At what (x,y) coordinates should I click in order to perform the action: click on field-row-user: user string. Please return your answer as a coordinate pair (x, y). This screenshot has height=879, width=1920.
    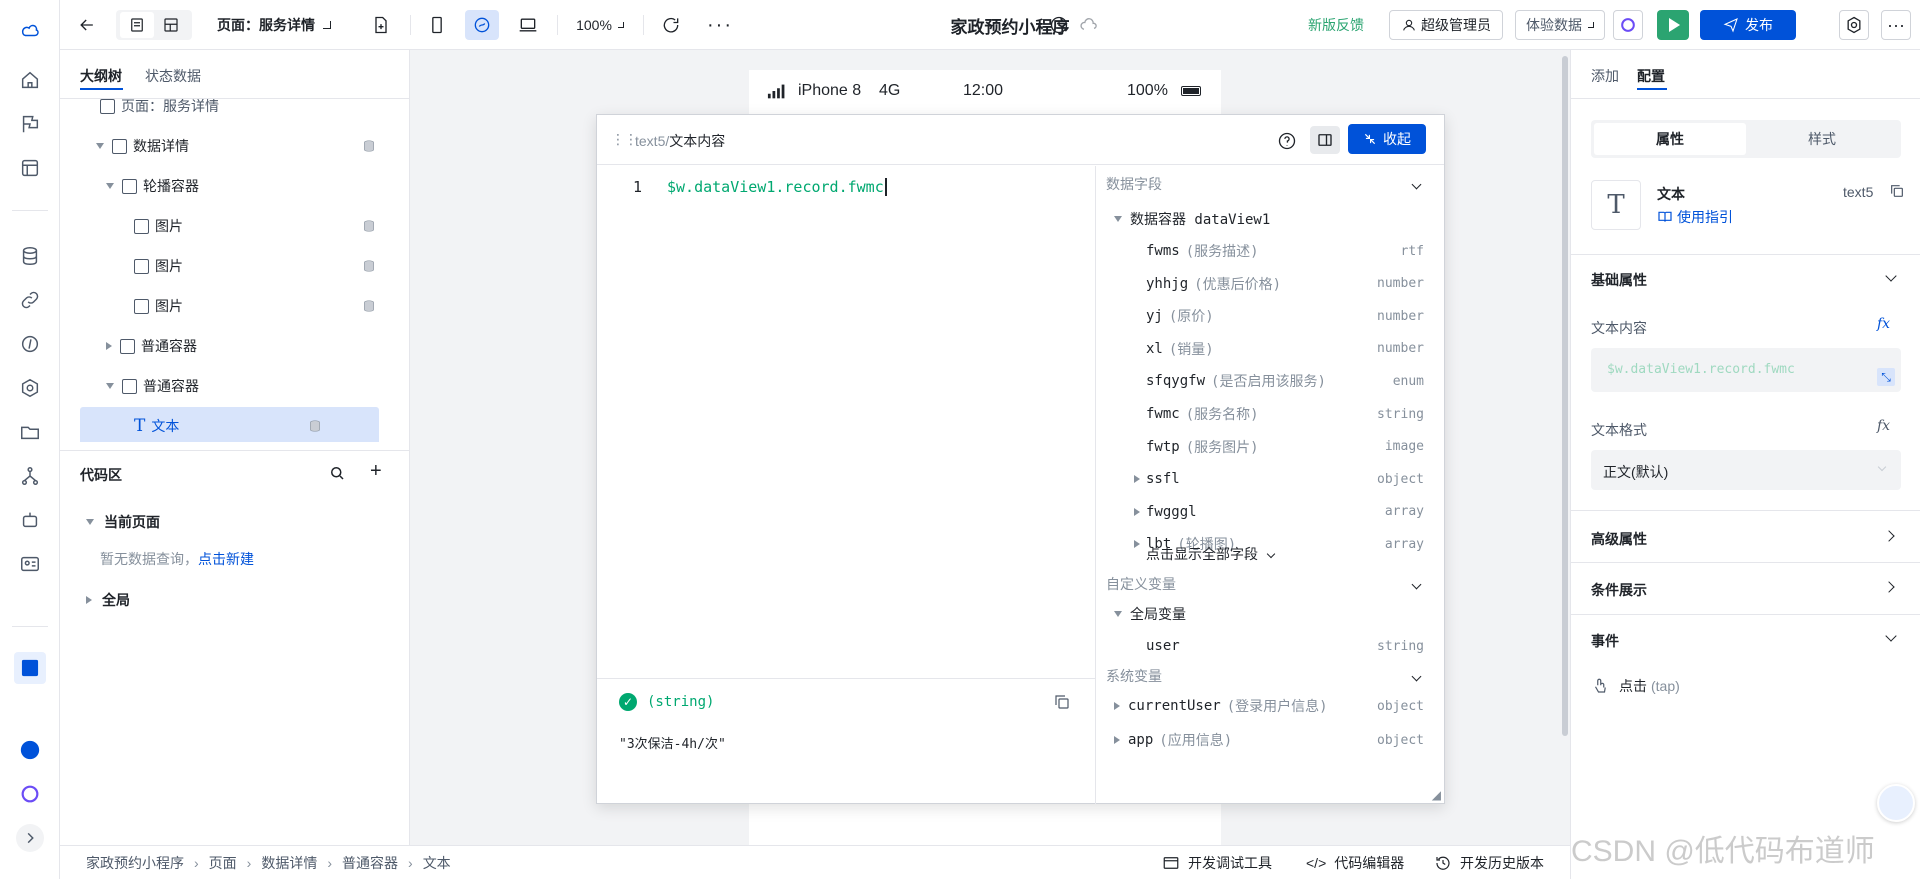
    Looking at the image, I should click on (1270, 646).